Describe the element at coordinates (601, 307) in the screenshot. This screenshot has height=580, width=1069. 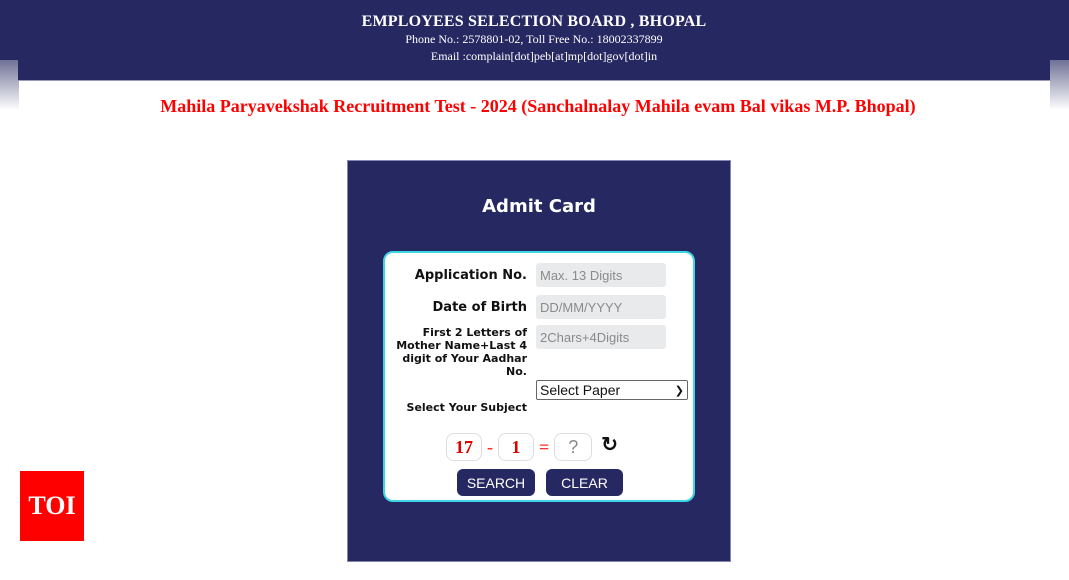
I see `dob-input` at that location.